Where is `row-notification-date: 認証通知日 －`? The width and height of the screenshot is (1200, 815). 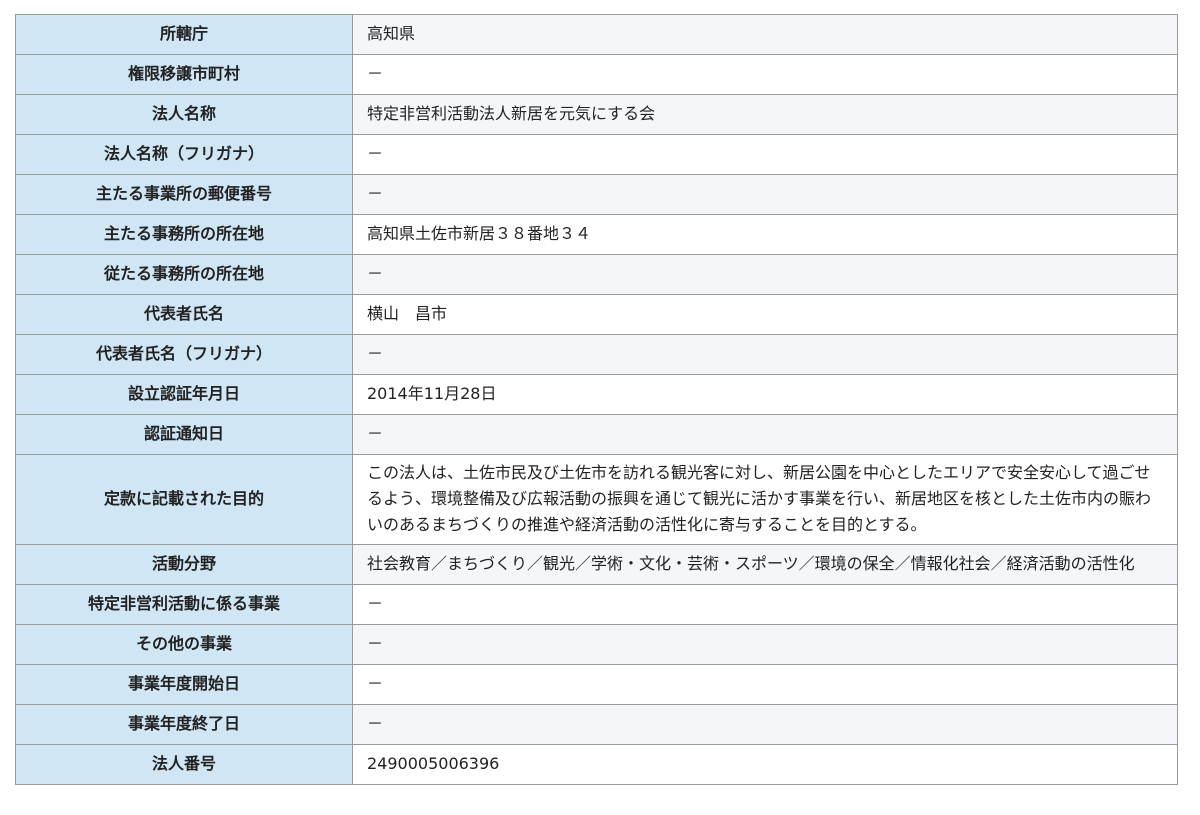 row-notification-date: 認証通知日 － is located at coordinates (596, 434).